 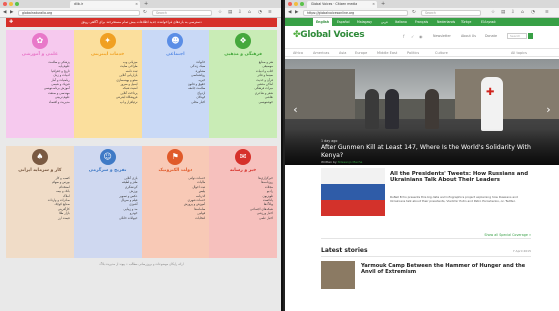 I want to click on category-link: اخبار علمی, so click(x=243, y=218).